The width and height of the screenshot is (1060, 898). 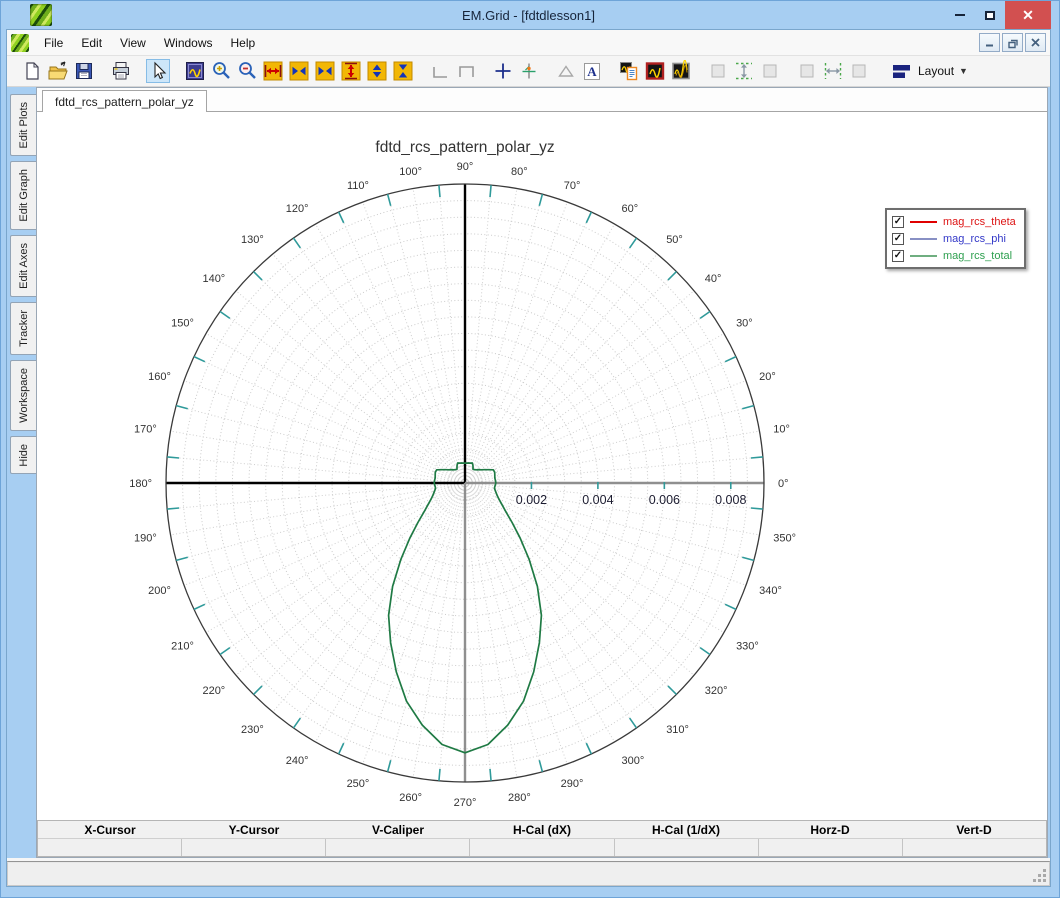 I want to click on crosshair-icon, so click(x=503, y=71).